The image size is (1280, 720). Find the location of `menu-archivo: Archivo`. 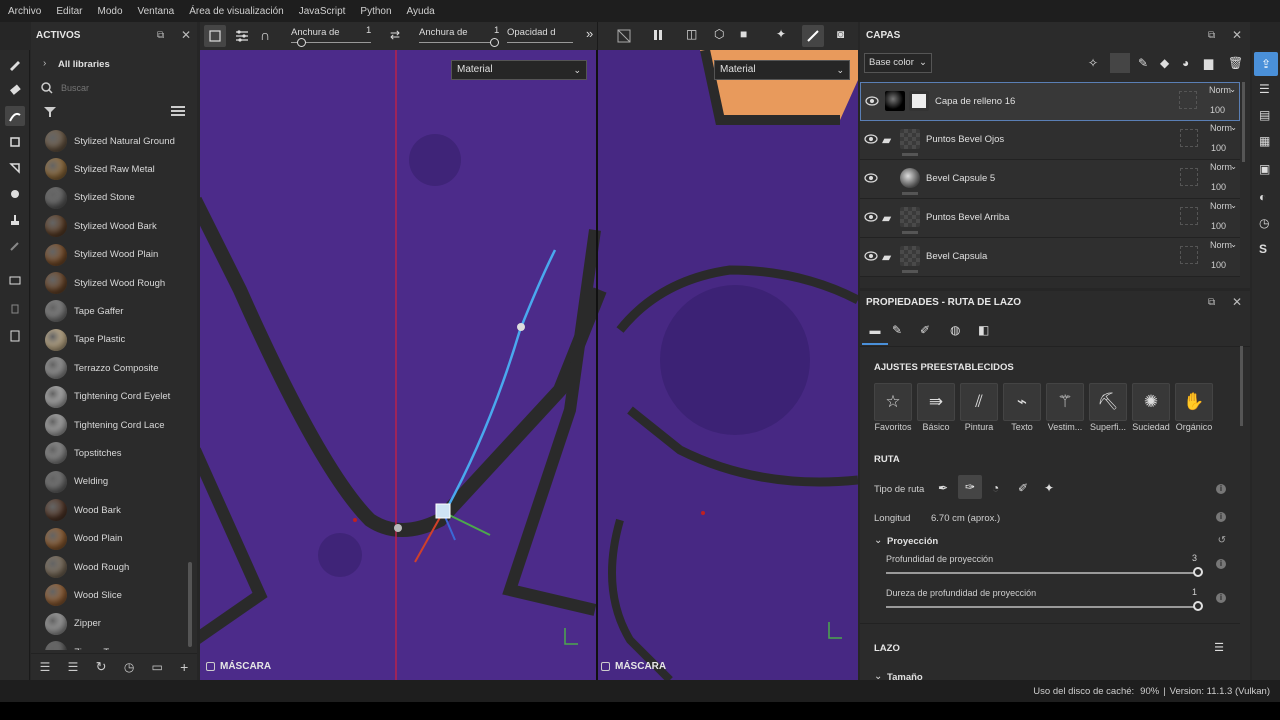

menu-archivo: Archivo is located at coordinates (24, 11).